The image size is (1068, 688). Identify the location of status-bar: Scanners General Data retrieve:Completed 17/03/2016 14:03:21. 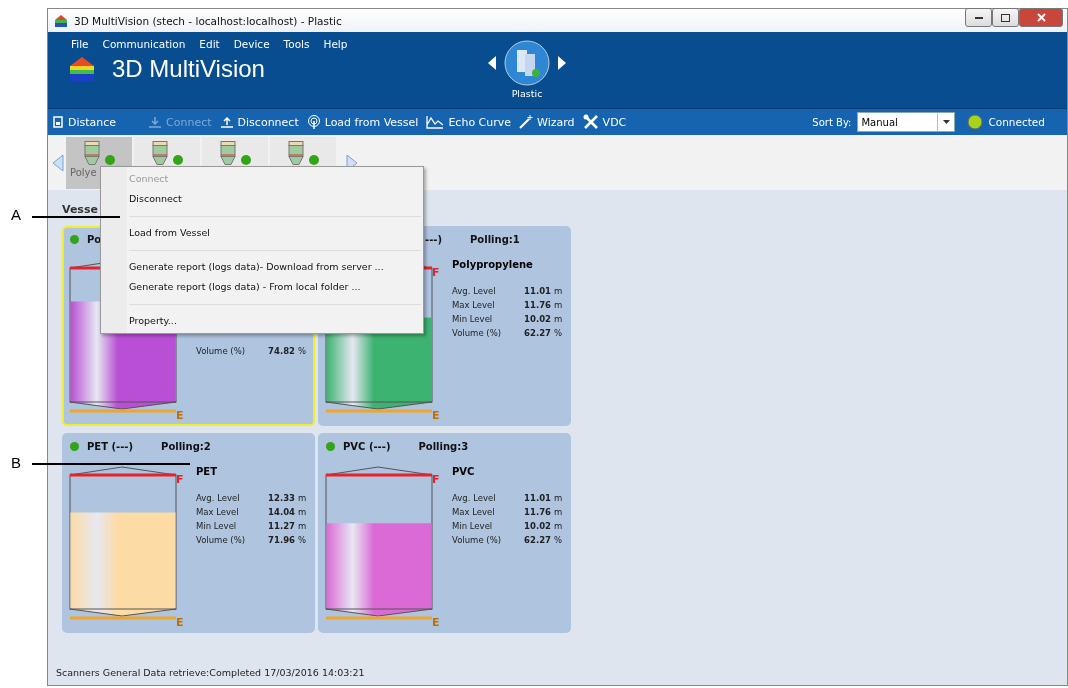
(557, 672).